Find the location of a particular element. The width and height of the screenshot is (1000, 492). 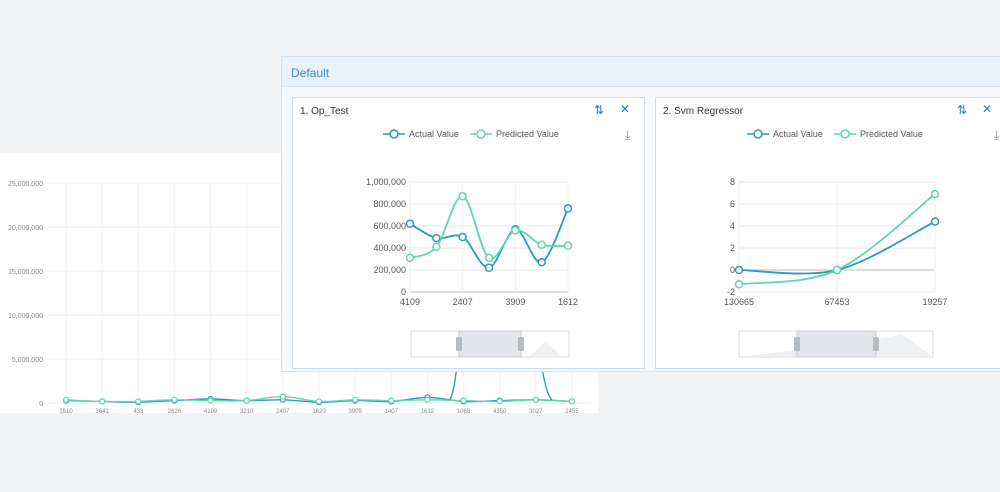

panel-title: Default is located at coordinates (310, 73).